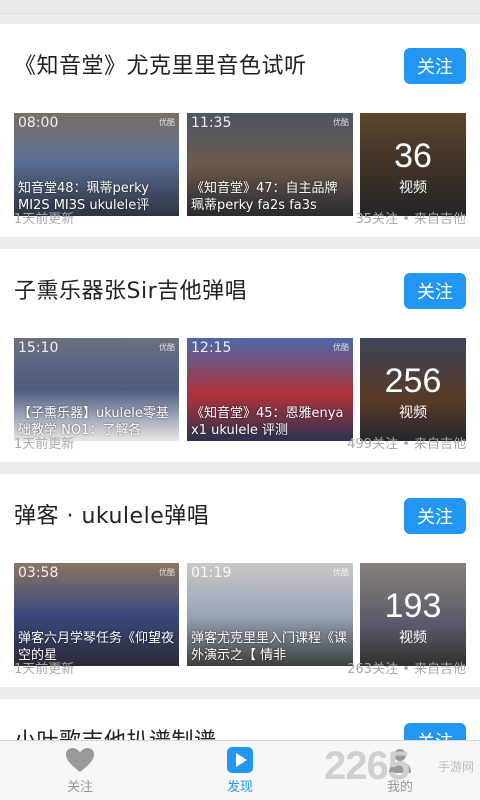 Image resolution: width=480 pixels, height=800 pixels. I want to click on video-thumbnail: 15:10 优酷 【子熏乐器】ukulele零基础教学 NO1：了解各, so click(96, 389).